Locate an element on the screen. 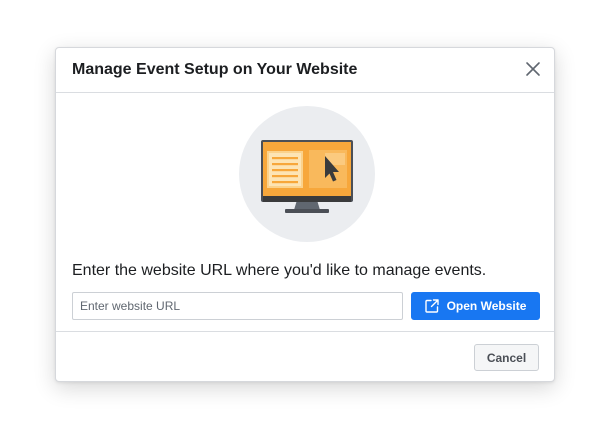 The image size is (616, 432). cancel-button: Cancel is located at coordinates (506, 357).